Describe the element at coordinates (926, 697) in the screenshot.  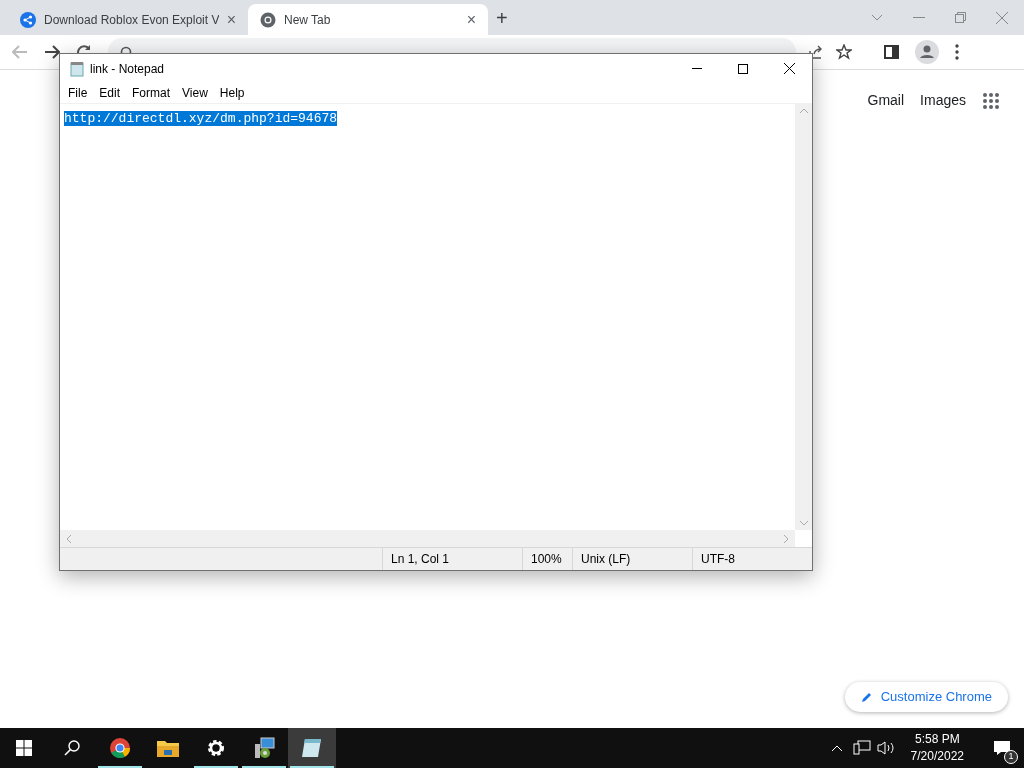
I see `customize-chrome-button: Customize Chrome` at that location.